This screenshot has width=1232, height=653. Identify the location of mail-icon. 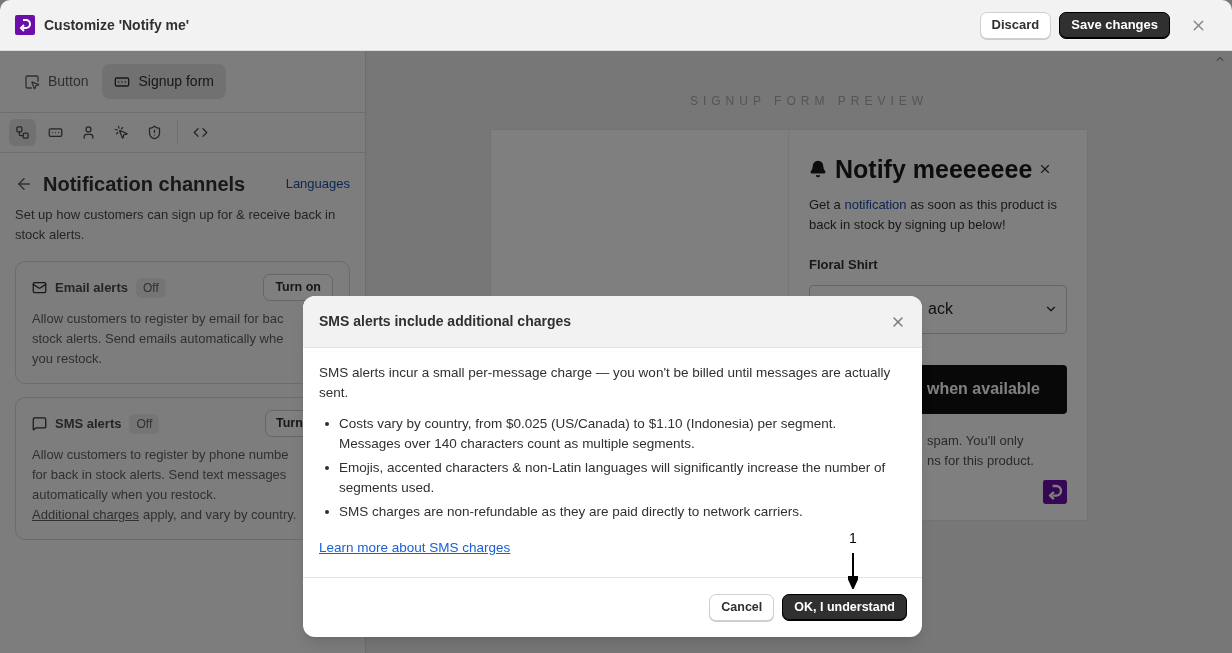
(39, 287).